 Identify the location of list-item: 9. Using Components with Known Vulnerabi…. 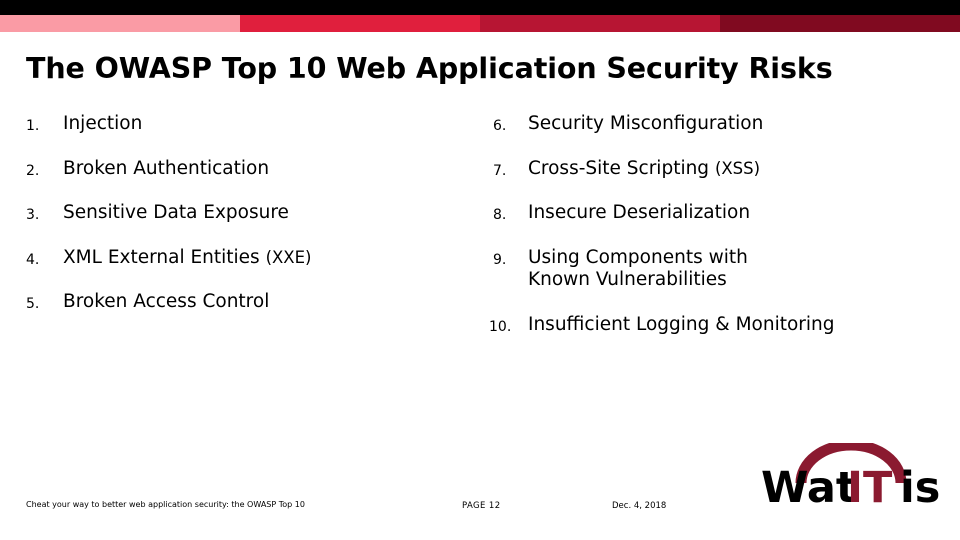
(710, 269).